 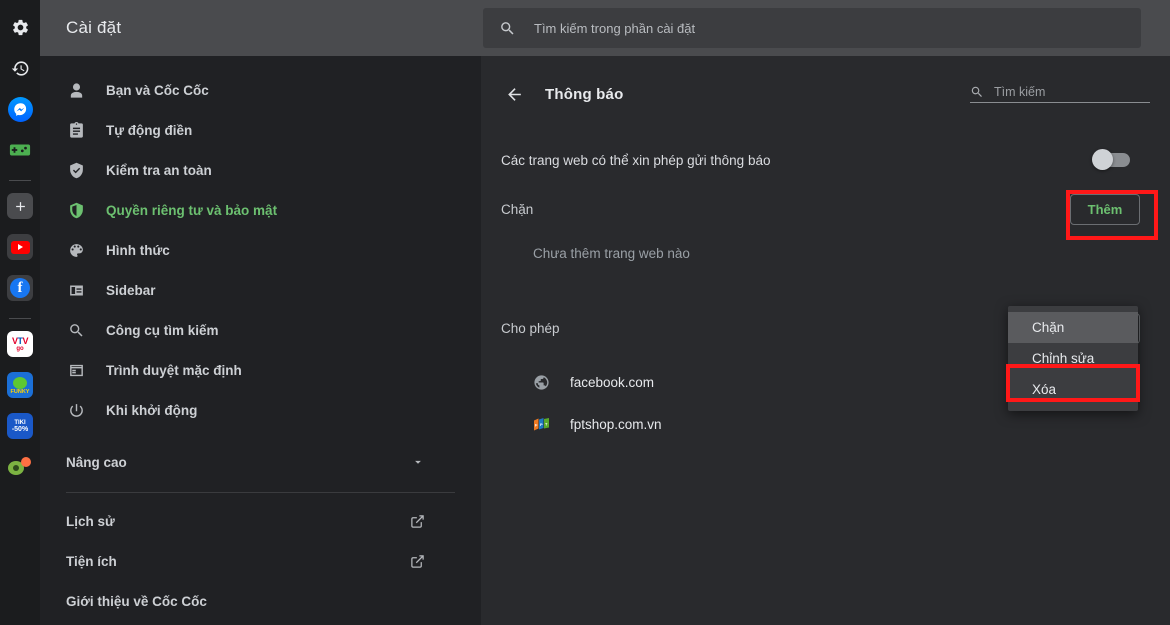 I want to click on blocked-add-button: Thêm, so click(x=1105, y=209).